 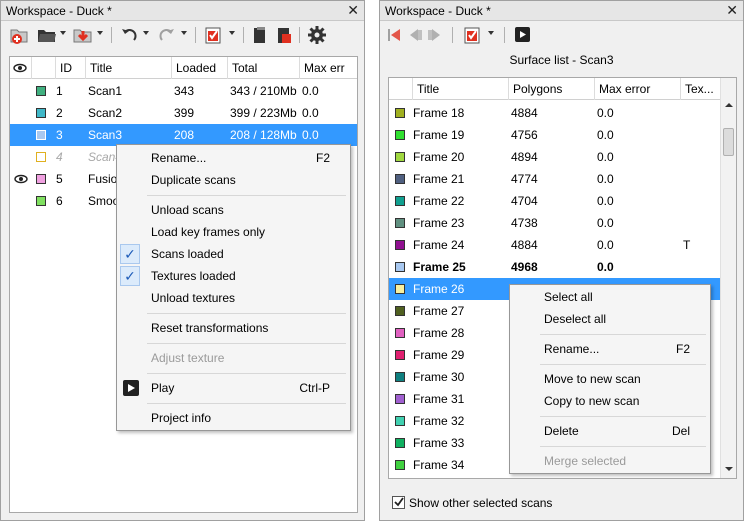 I want to click on table-row: Frame 25 4968 0.0, so click(x=554, y=267).